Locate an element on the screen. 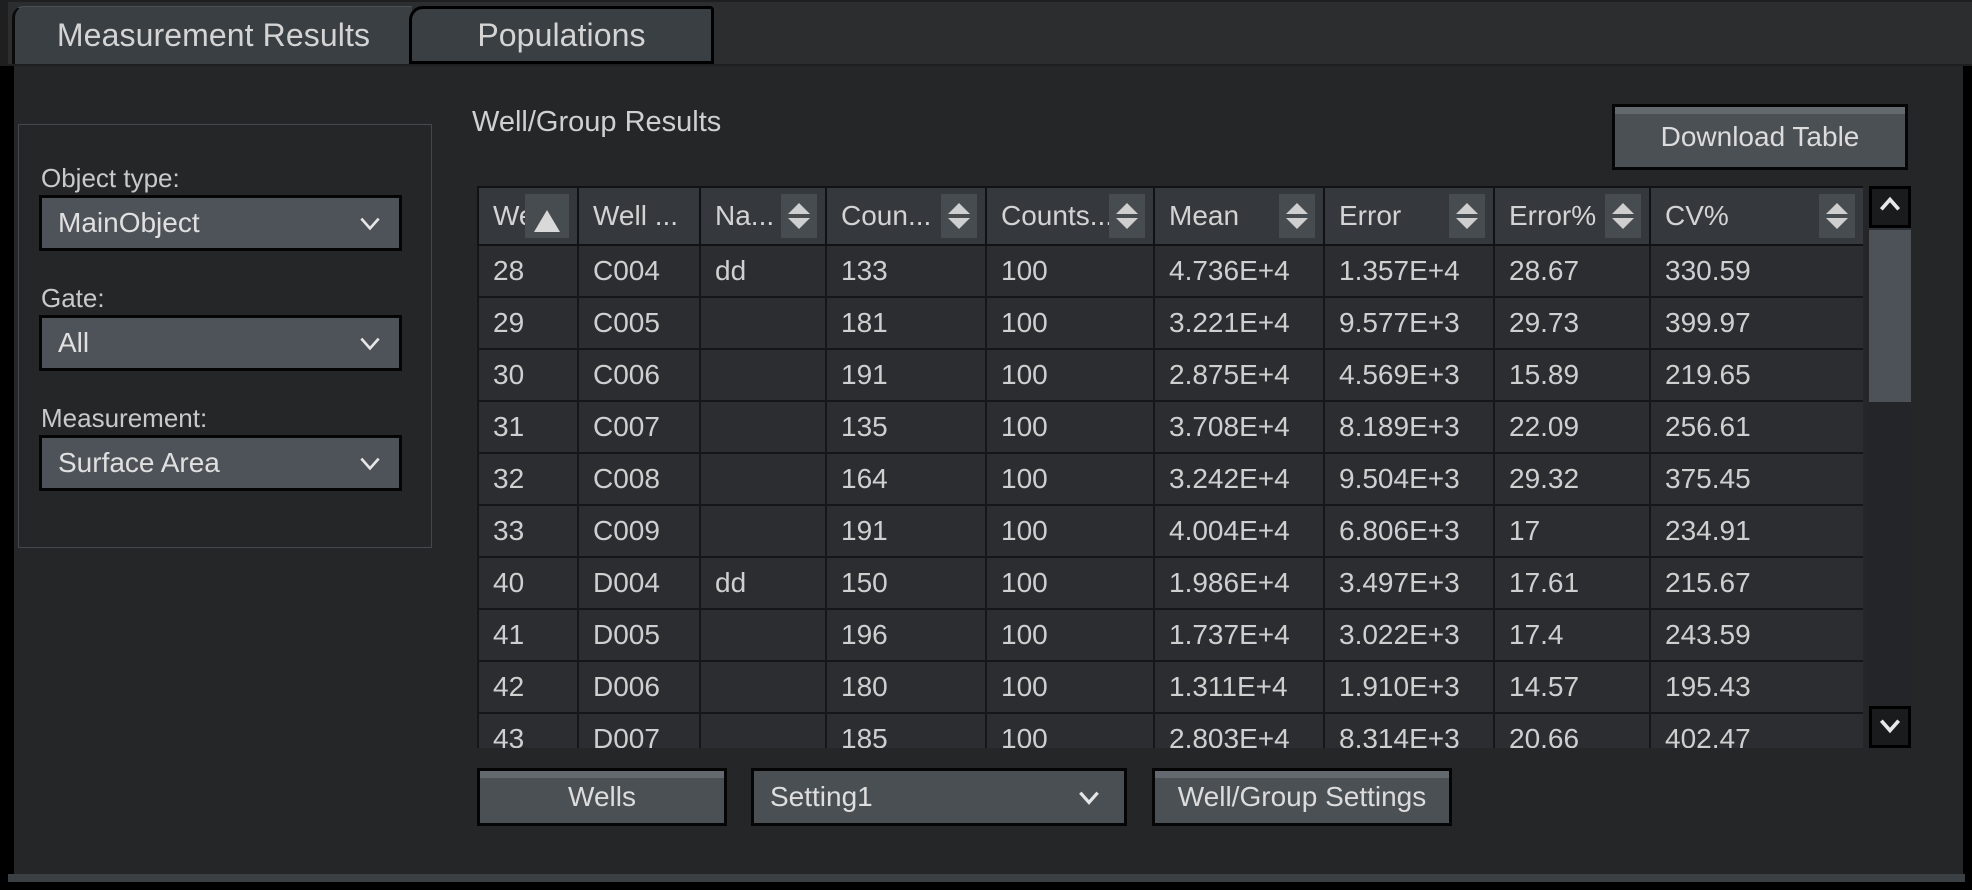 The height and width of the screenshot is (890, 1972). cell-cv-percent: 399.97 is located at coordinates (1756, 323).